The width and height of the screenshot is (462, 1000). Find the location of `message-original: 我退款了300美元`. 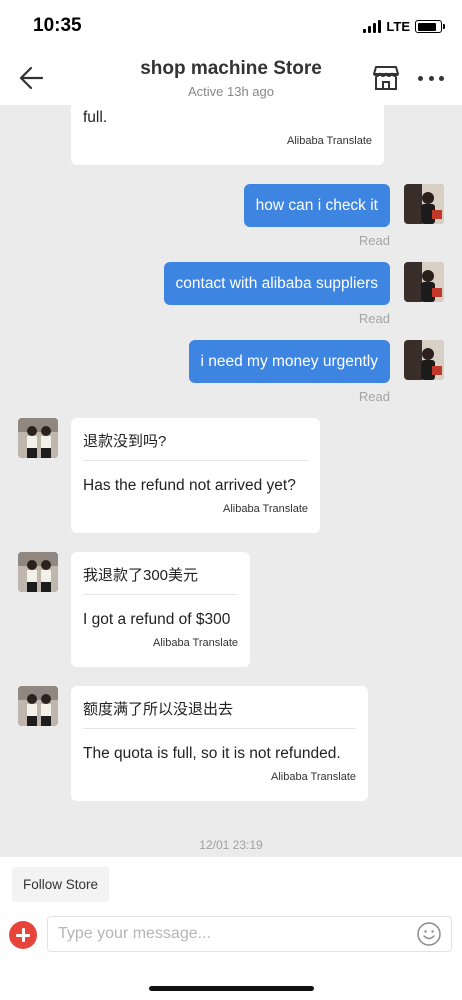

message-original: 我退款了300美元 is located at coordinates (160, 573).